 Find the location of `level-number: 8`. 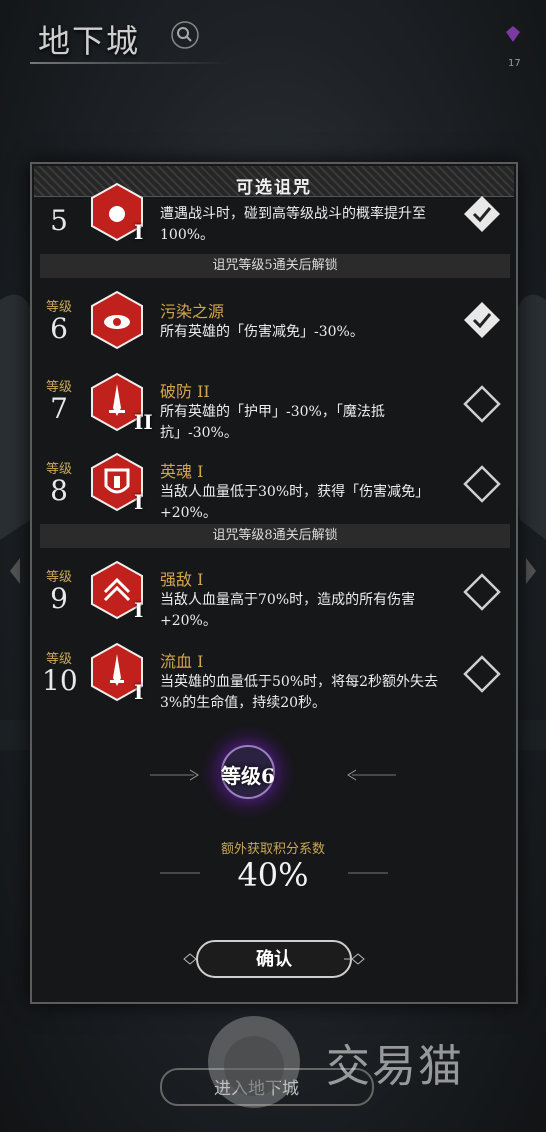

level-number: 8 is located at coordinates (59, 490).